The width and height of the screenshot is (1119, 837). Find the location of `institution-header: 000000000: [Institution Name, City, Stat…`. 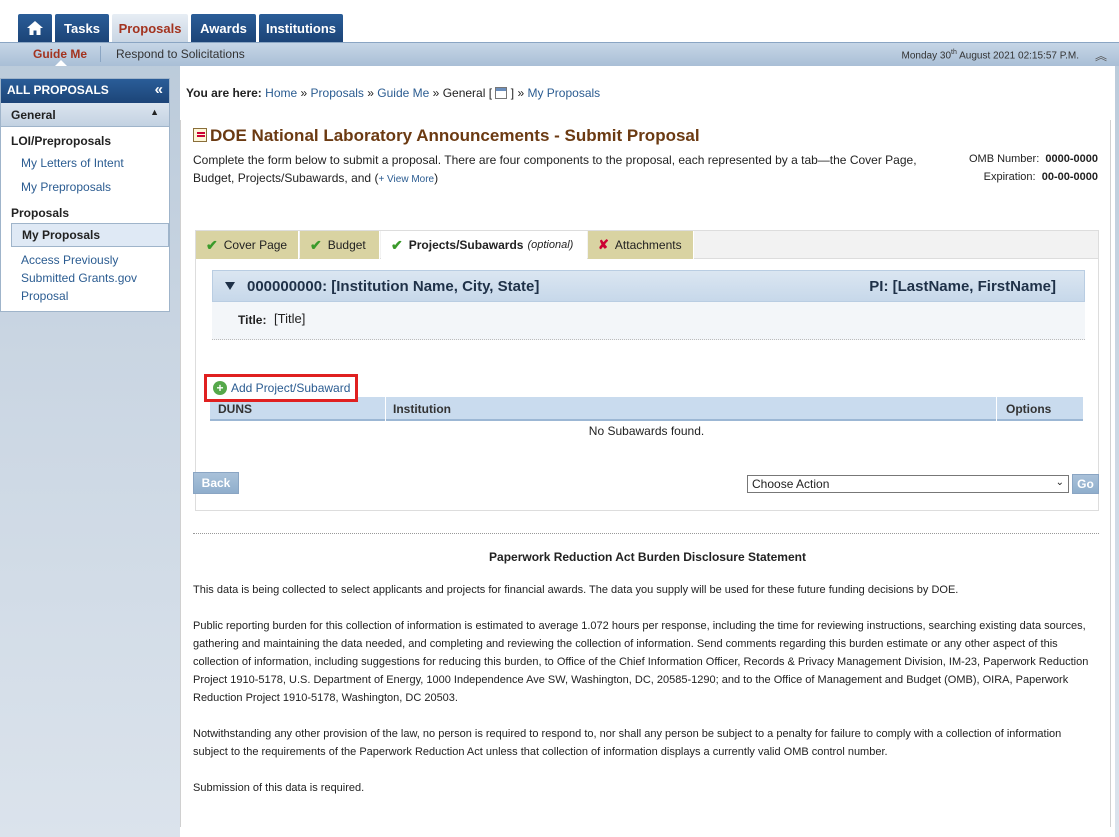

institution-header: 000000000: [Institution Name, City, Stat… is located at coordinates (648, 286).